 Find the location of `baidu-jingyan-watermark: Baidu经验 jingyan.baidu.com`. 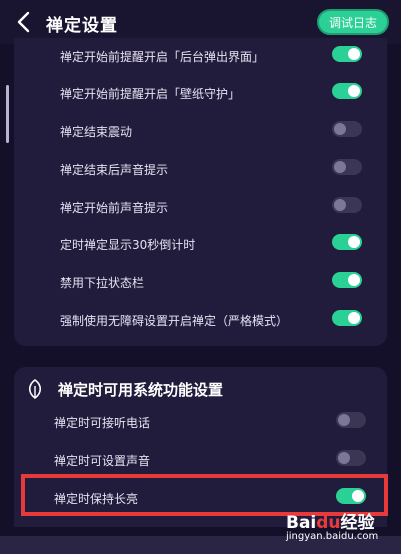

baidu-jingyan-watermark: Baidu经验 jingyan.baidu.com is located at coordinates (341, 529).